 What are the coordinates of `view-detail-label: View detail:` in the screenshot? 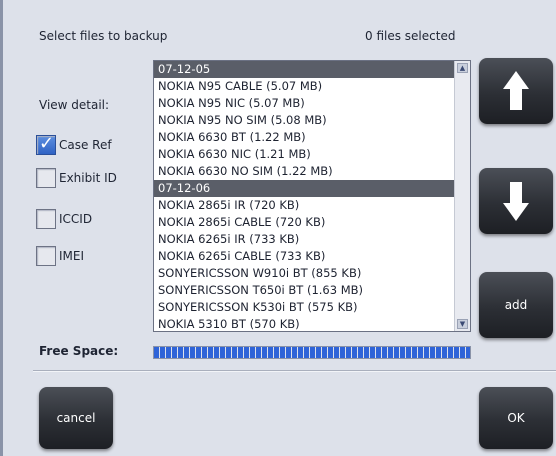 It's located at (74, 105).